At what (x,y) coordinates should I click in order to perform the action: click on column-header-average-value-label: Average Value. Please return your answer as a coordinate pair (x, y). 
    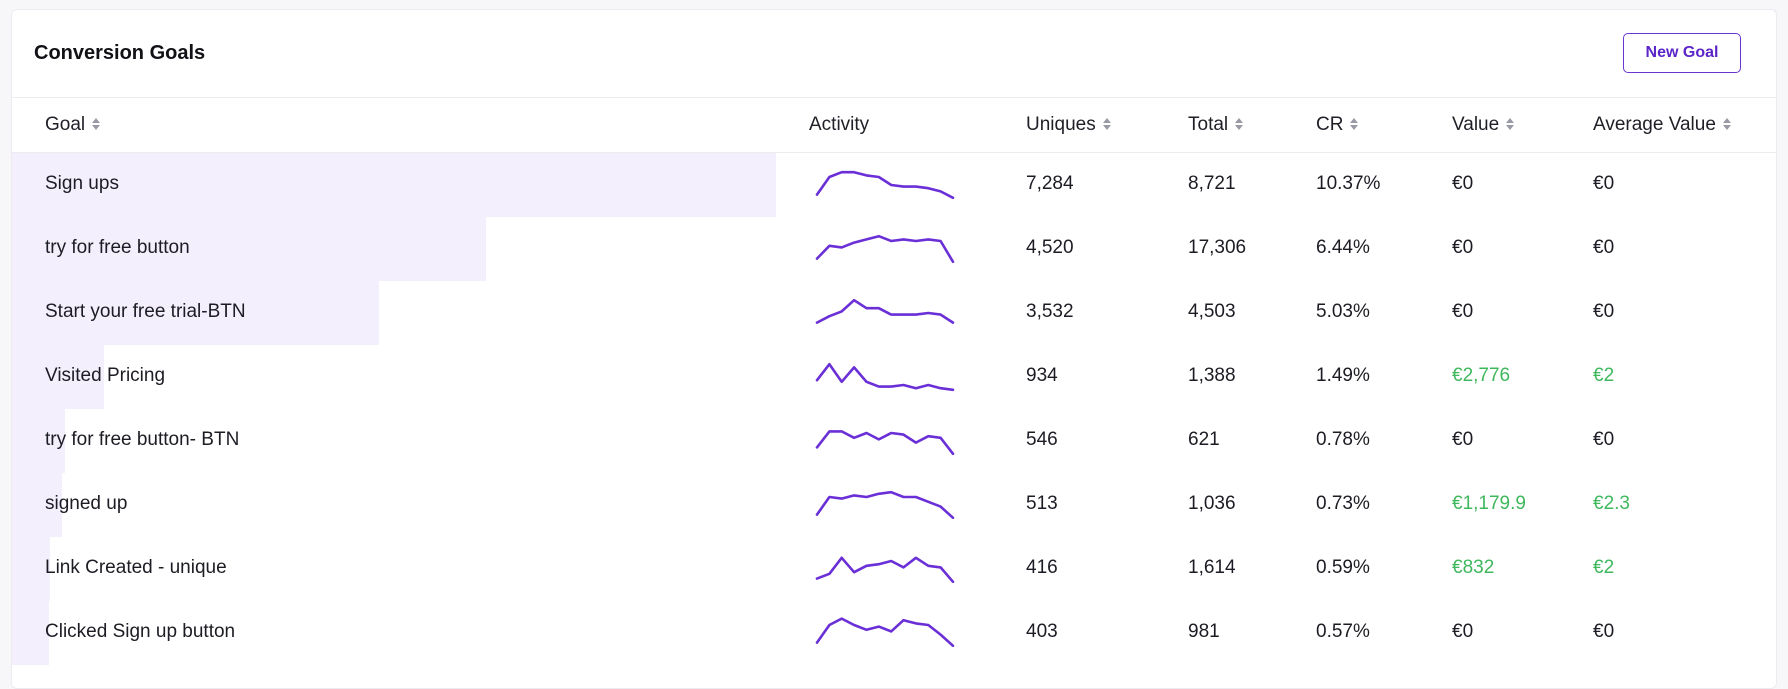
    Looking at the image, I should click on (1654, 124).